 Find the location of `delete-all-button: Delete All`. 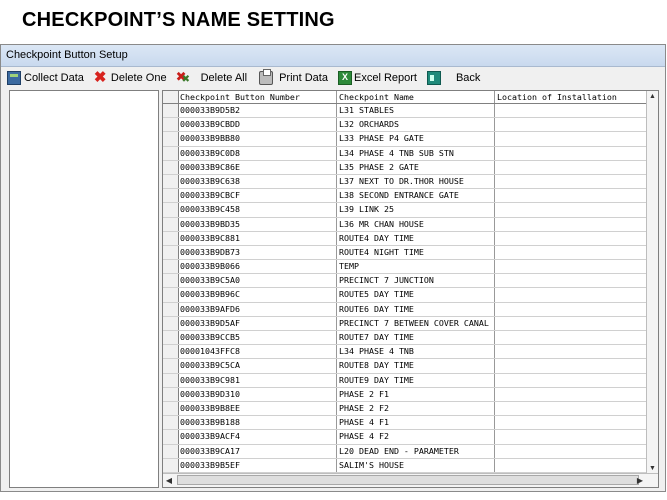

delete-all-button: Delete All is located at coordinates (211, 77).